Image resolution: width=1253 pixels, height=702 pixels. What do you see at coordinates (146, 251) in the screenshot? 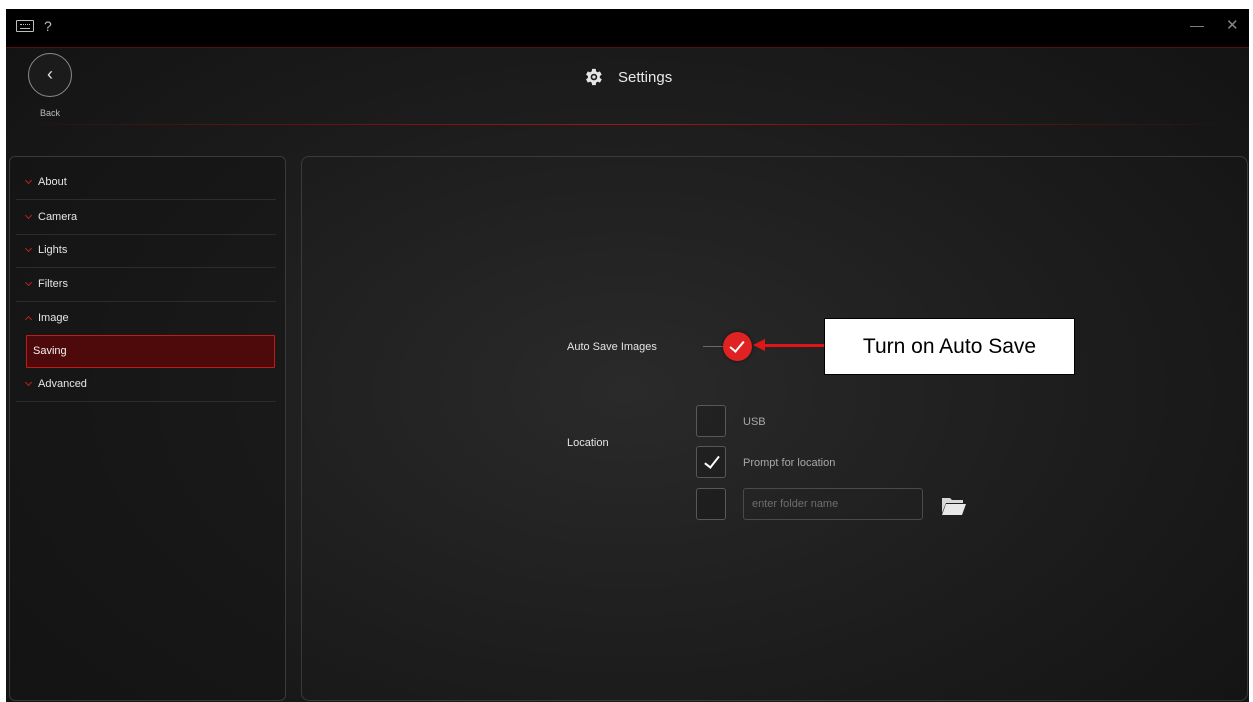
I see `sidebar-item-lights: Lights` at bounding box center [146, 251].